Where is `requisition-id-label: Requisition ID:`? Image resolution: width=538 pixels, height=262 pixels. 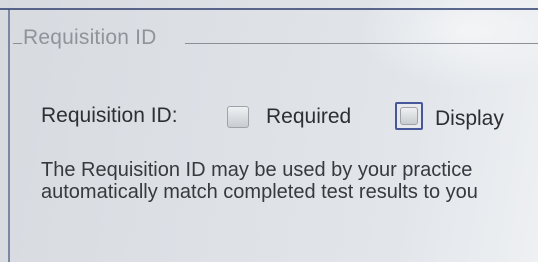 requisition-id-label: Requisition ID: is located at coordinates (109, 115).